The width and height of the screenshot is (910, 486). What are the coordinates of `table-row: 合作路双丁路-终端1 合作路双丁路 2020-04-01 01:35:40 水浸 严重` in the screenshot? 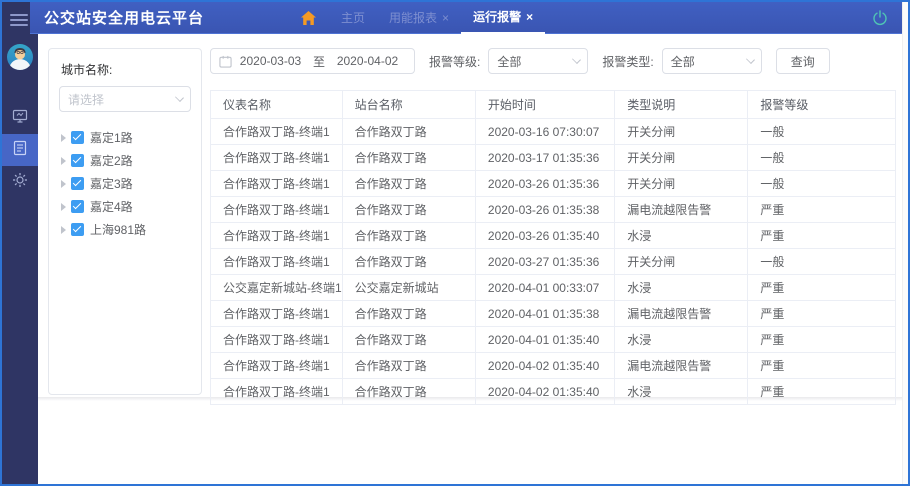 It's located at (553, 339).